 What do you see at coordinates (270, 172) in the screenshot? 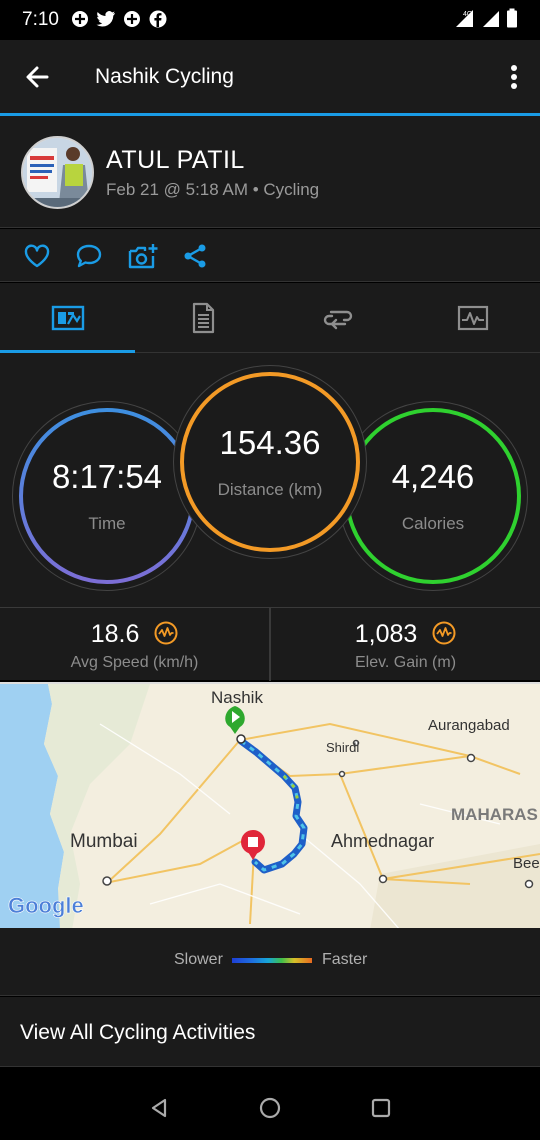
I see `activity-header: ATUL PATIL Feb 21 @ 5:18 AM • Cycling` at bounding box center [270, 172].